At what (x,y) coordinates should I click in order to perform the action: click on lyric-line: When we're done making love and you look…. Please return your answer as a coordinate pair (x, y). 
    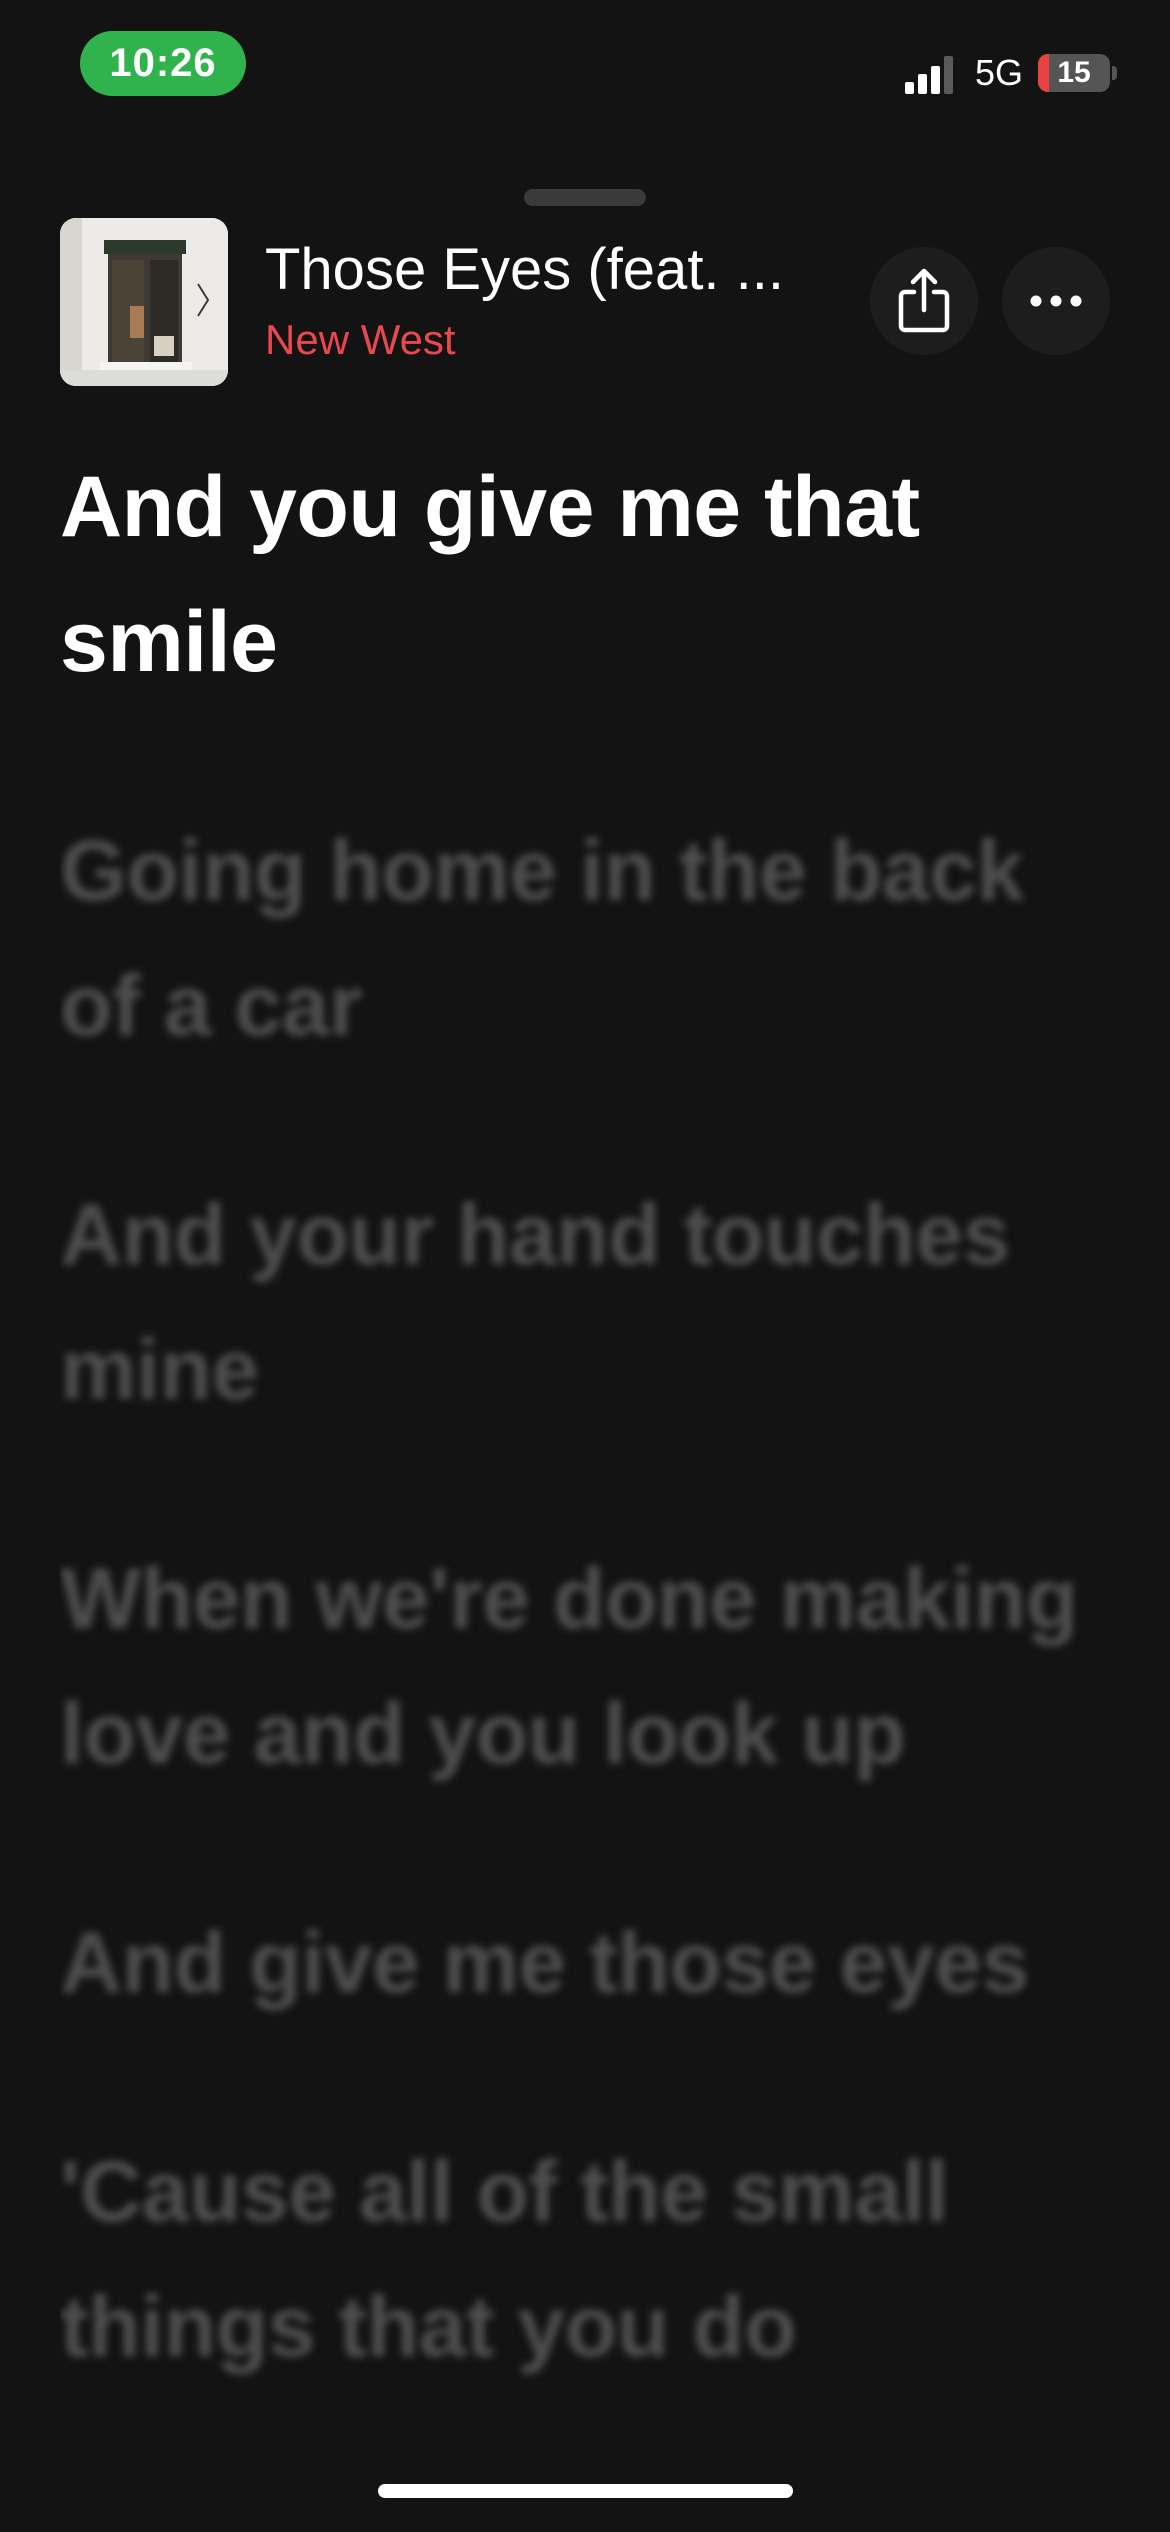
    Looking at the image, I should click on (590, 1667).